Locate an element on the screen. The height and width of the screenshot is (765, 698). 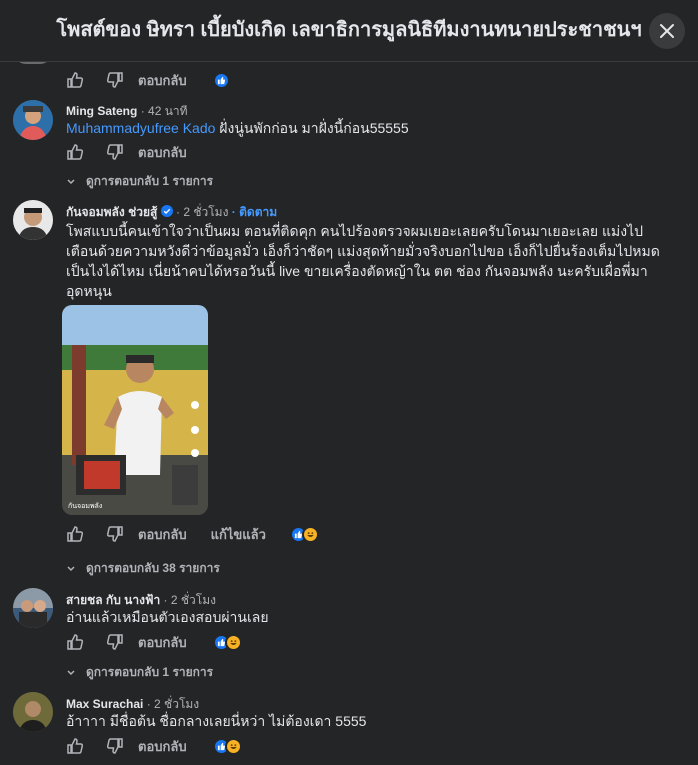
like-reaction-icon is located at coordinates (221, 80).